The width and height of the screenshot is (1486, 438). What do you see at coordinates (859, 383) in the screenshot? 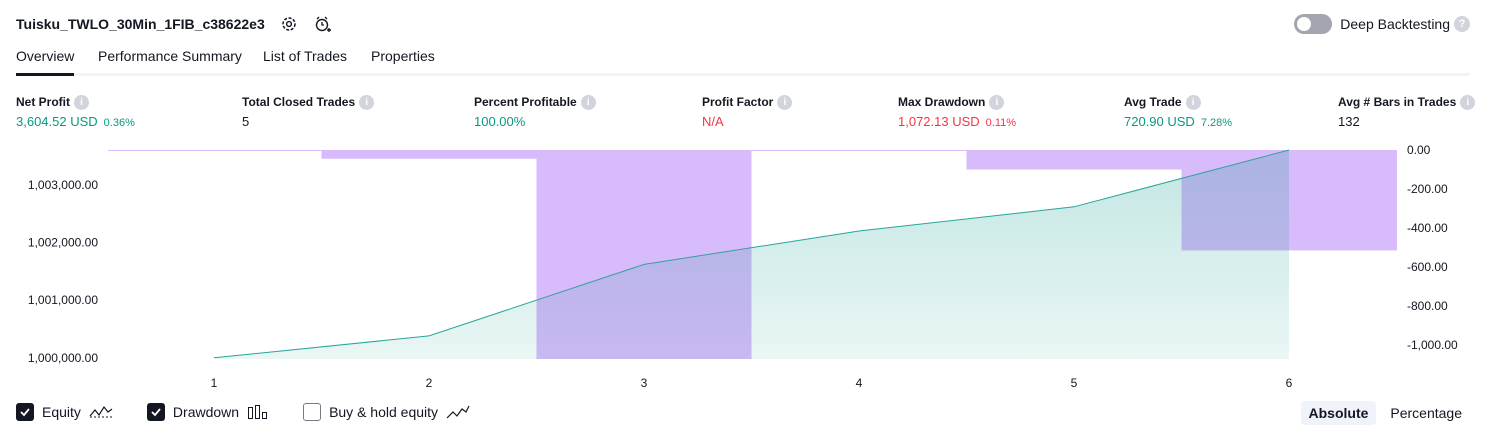
I see `x-axis-tick-label: 4` at bounding box center [859, 383].